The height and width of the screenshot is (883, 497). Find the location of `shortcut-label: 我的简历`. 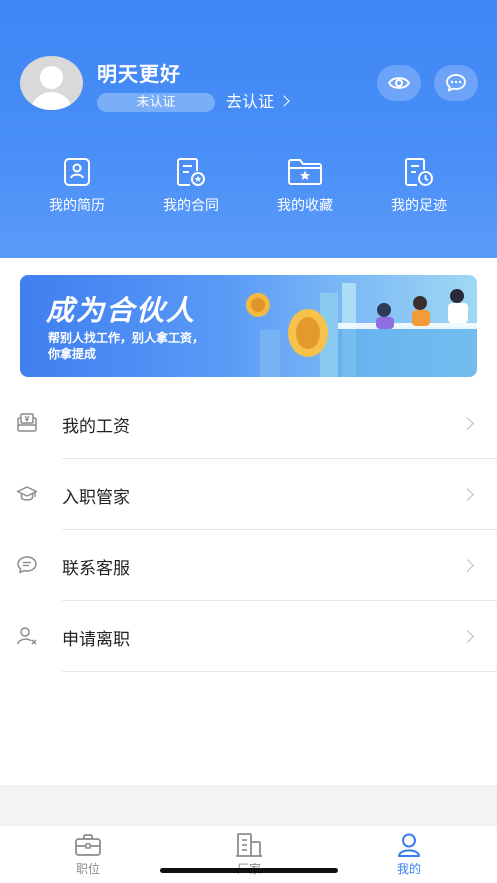

shortcut-label: 我的简历 is located at coordinates (77, 206).